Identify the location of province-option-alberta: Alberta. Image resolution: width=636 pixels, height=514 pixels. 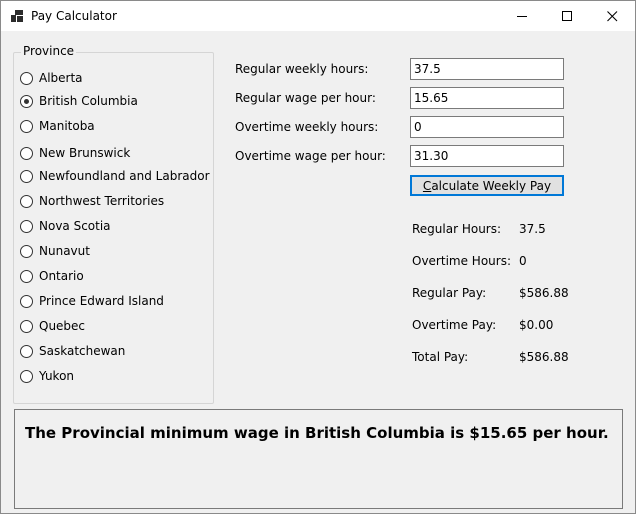
(51, 78).